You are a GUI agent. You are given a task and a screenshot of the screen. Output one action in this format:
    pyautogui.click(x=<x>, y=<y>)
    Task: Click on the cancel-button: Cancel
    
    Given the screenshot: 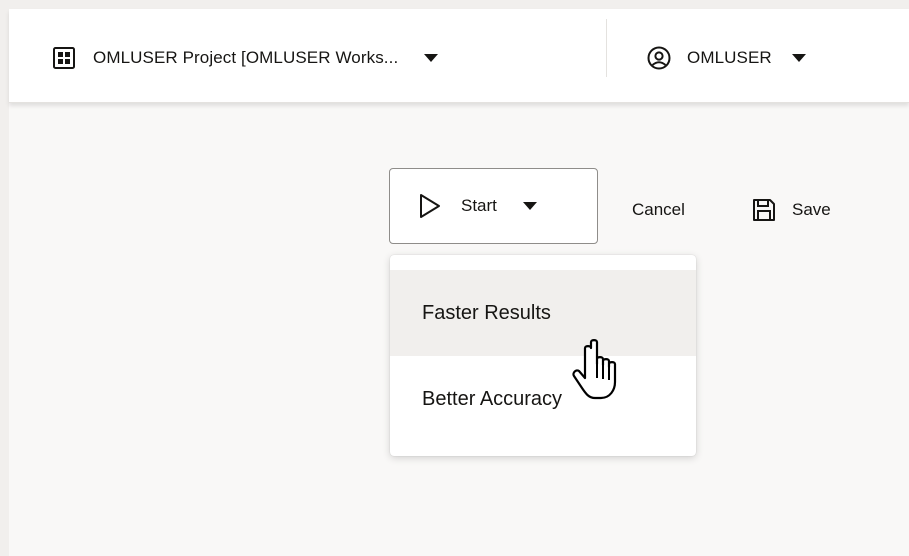 What is the action you would take?
    pyautogui.click(x=658, y=210)
    